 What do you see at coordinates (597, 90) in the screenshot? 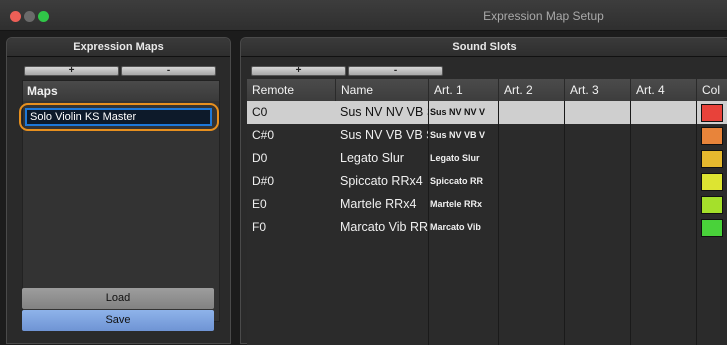
I see `column-header-art3: Art. 3` at bounding box center [597, 90].